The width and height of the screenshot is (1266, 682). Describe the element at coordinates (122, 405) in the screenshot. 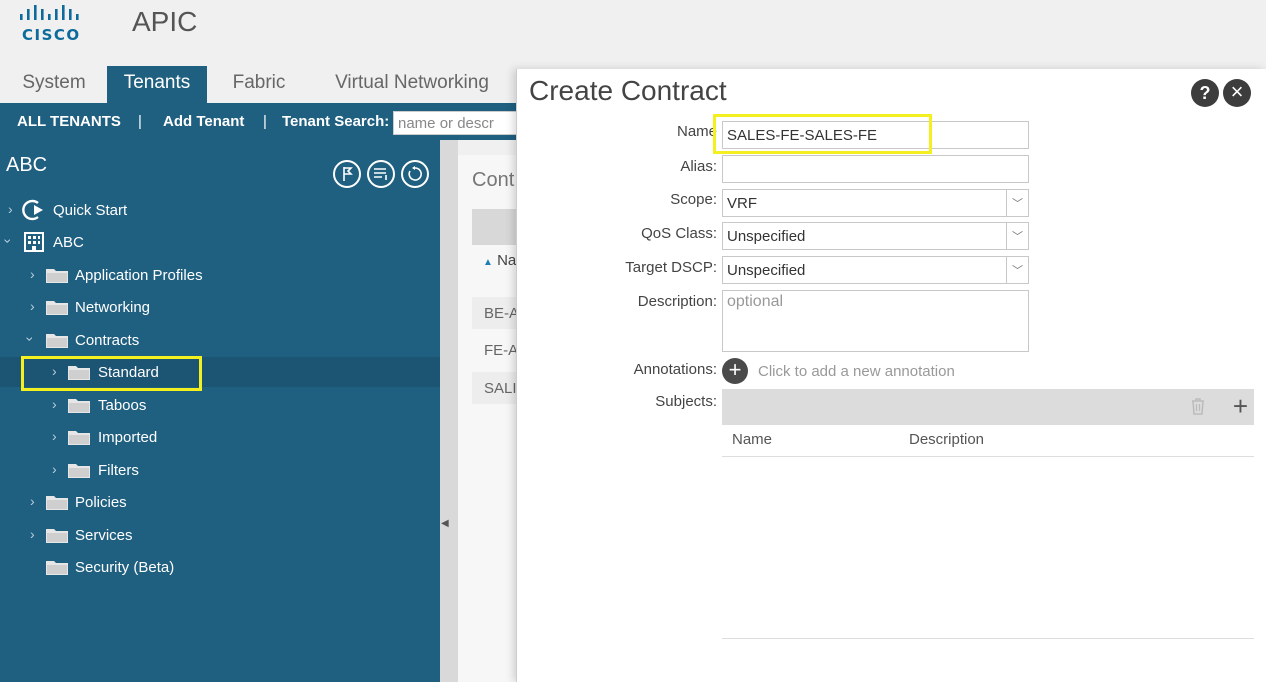

I see `tree-item-label: Taboos` at that location.